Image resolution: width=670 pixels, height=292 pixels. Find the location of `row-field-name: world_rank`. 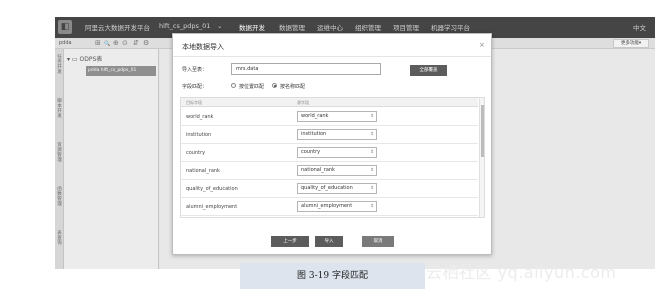

row-field-name: world_rank is located at coordinates (200, 117).